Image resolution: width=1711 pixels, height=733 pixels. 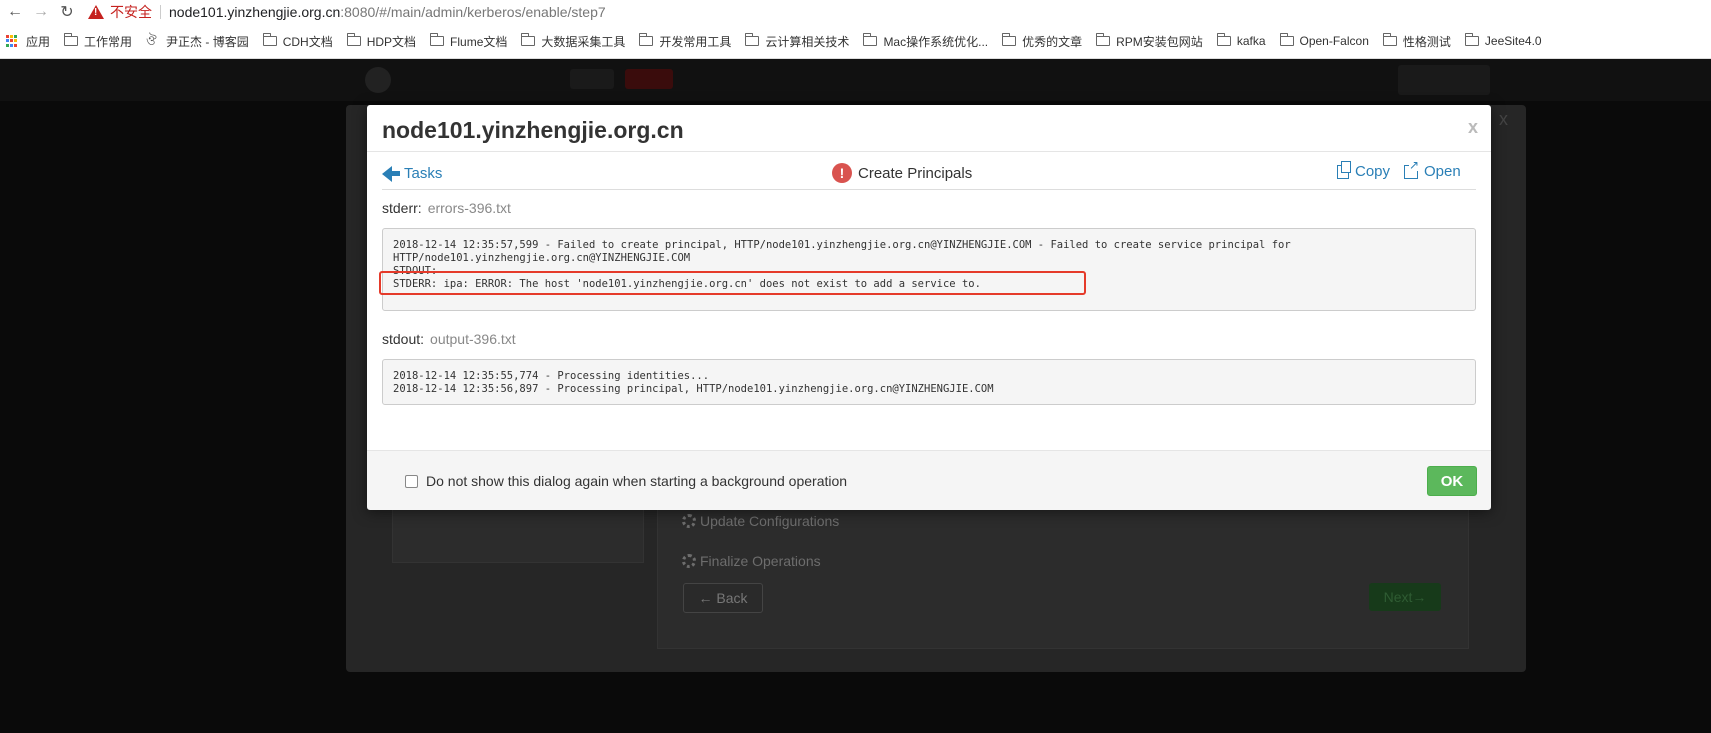 I want to click on task-name: Create Principals, so click(x=915, y=173).